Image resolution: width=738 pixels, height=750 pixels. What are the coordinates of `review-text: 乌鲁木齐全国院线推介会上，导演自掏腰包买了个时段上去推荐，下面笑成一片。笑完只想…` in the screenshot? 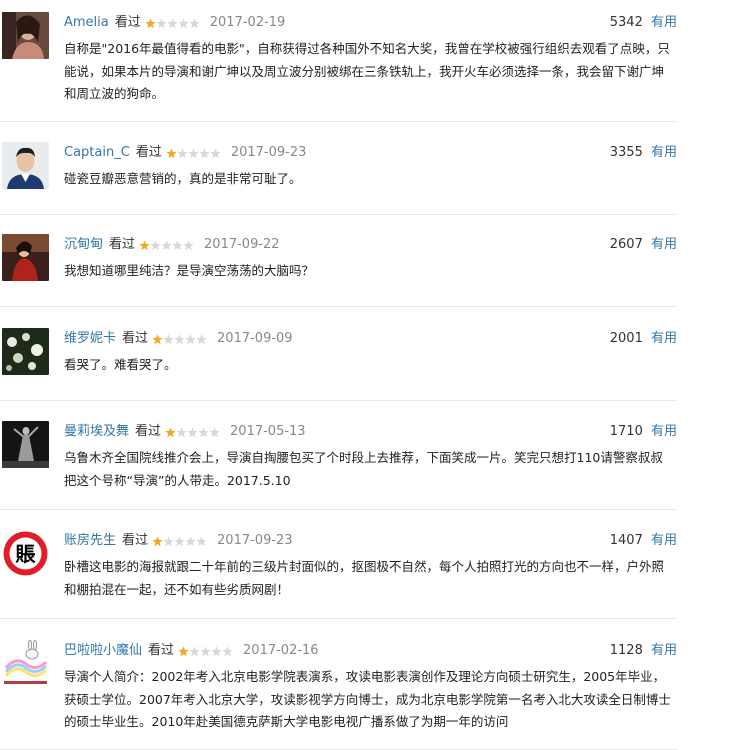 It's located at (363, 469).